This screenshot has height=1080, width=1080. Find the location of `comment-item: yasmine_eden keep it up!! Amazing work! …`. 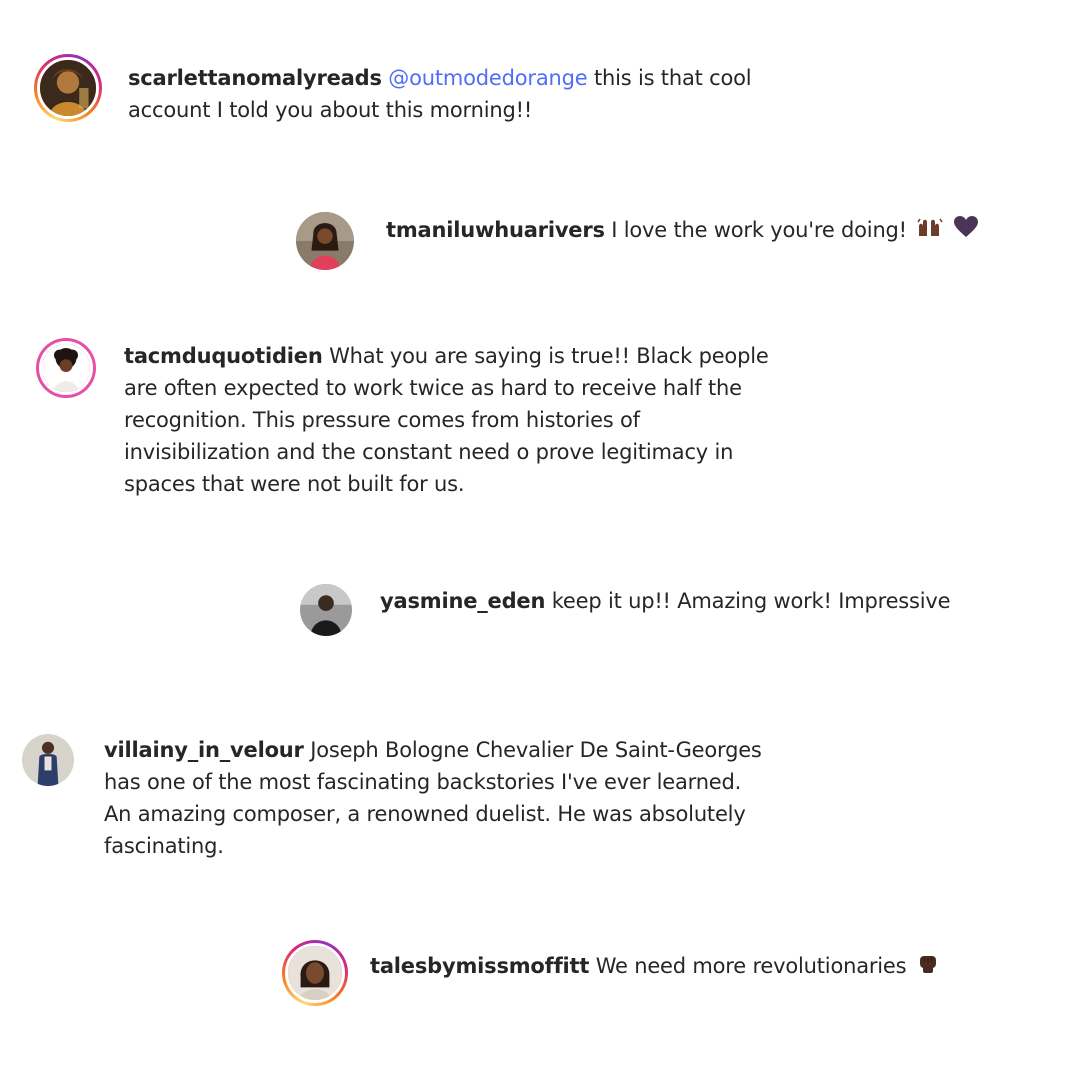

comment-item: yasmine_eden keep it up!! Amazing work! … is located at coordinates (625, 610).